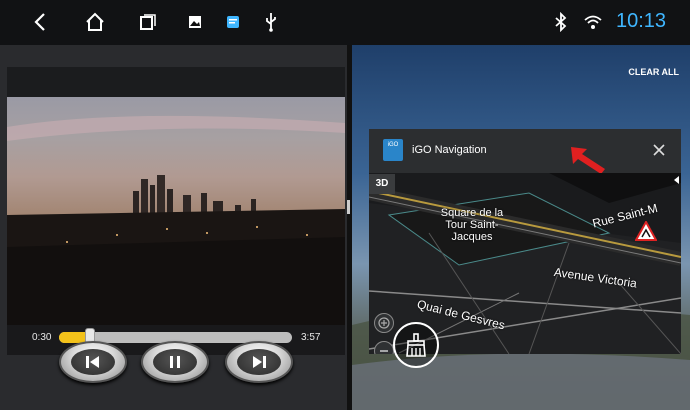 This screenshot has width=690, height=410. Describe the element at coordinates (311, 337) in the screenshot. I see `total-duration: 3:57` at that location.